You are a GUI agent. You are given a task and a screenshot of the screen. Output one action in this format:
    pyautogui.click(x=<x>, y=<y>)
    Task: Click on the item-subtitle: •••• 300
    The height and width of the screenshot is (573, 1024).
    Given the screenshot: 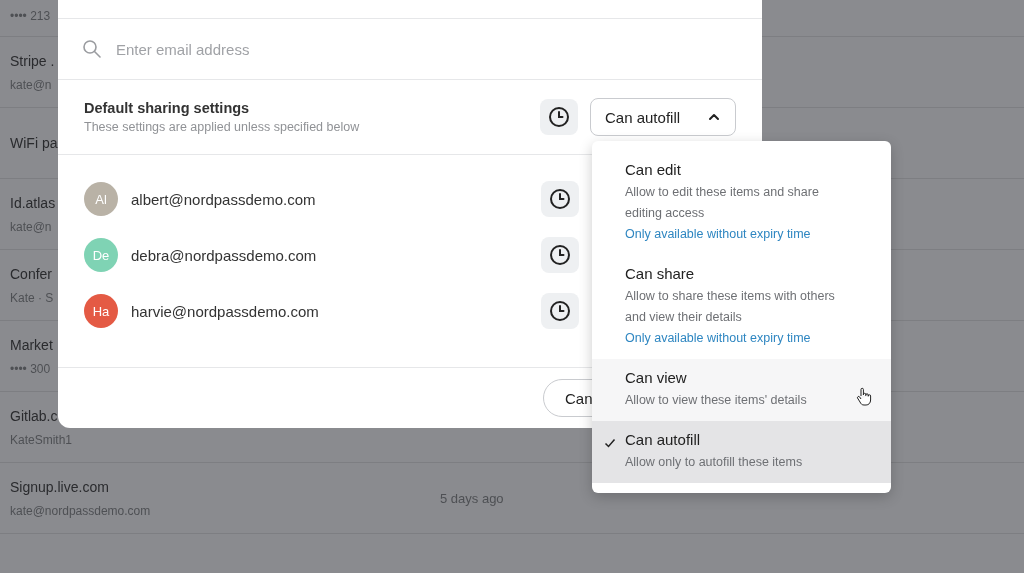 What is the action you would take?
    pyautogui.click(x=30, y=368)
    